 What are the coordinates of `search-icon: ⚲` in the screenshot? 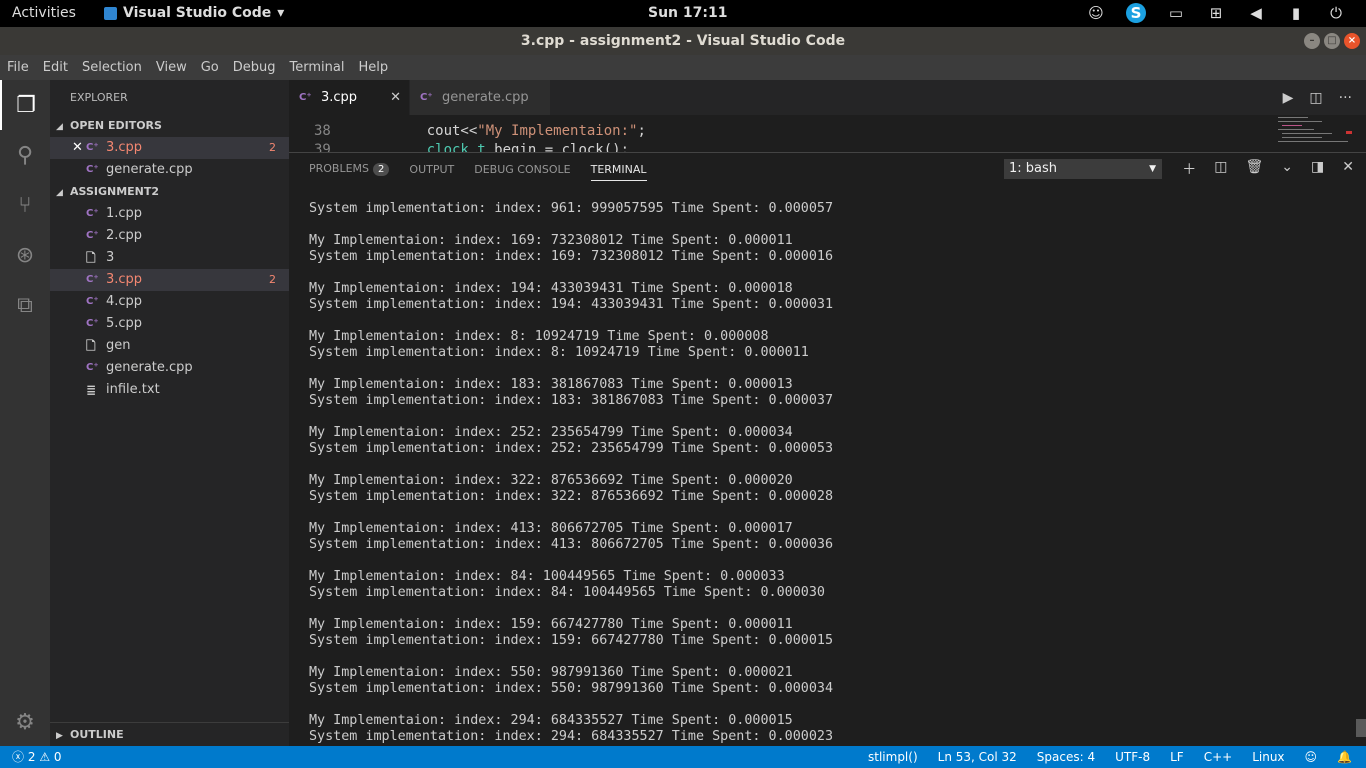 It's located at (25, 155).